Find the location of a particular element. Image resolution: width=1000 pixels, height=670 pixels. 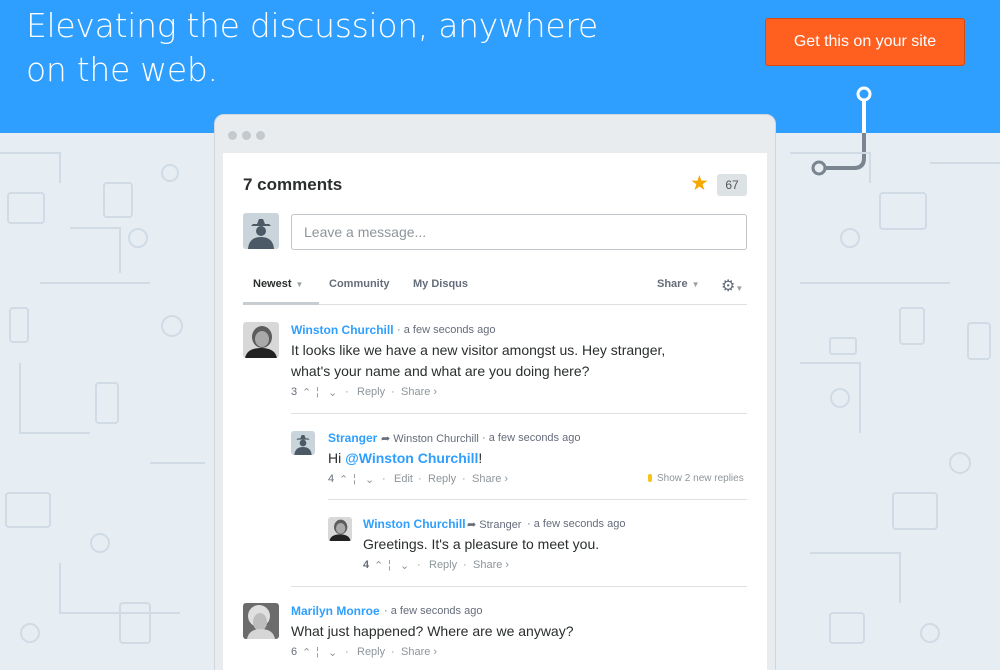

edit-link: Edit is located at coordinates (403, 479).